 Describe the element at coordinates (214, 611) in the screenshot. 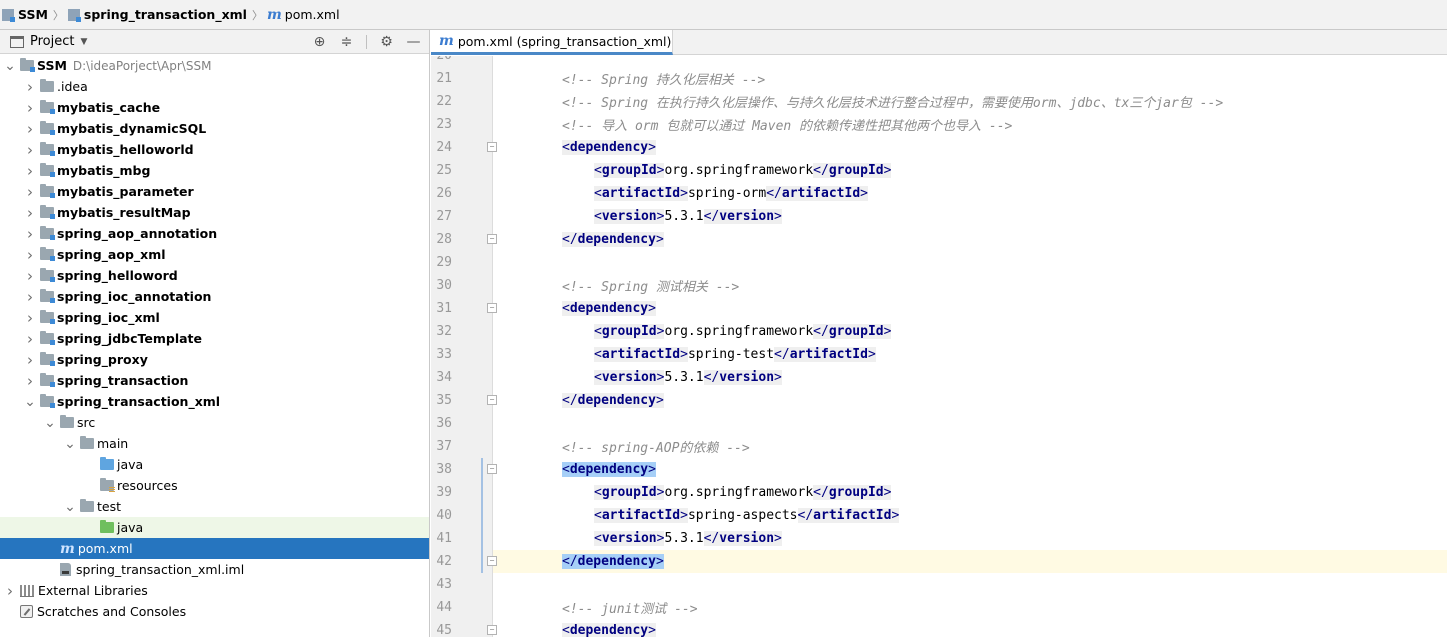

I see `tree-item: ›Scratches and Consoles` at that location.